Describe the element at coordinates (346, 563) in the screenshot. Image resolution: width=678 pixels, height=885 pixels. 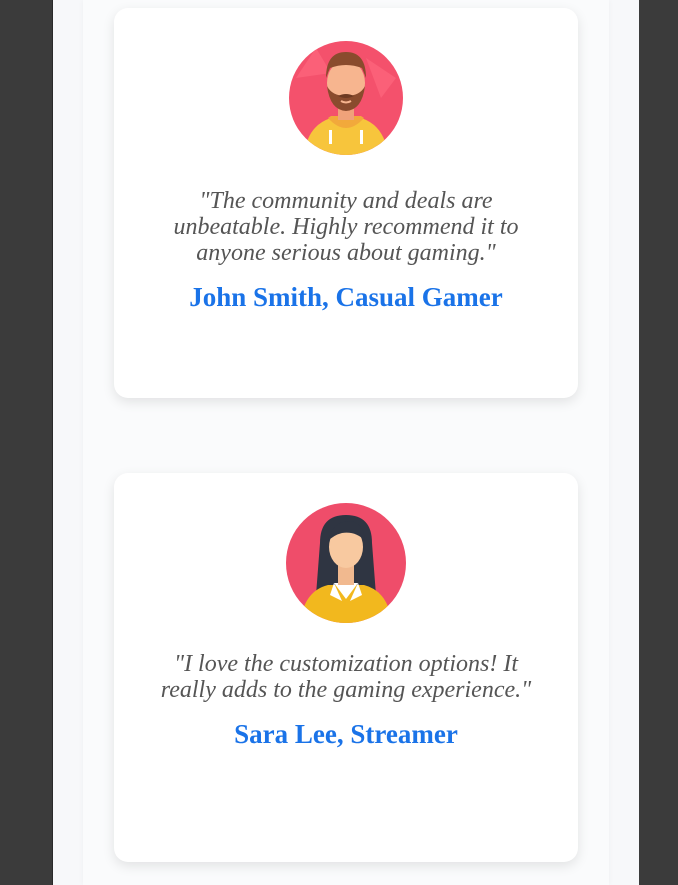
I see `woman-avatar-icon` at that location.